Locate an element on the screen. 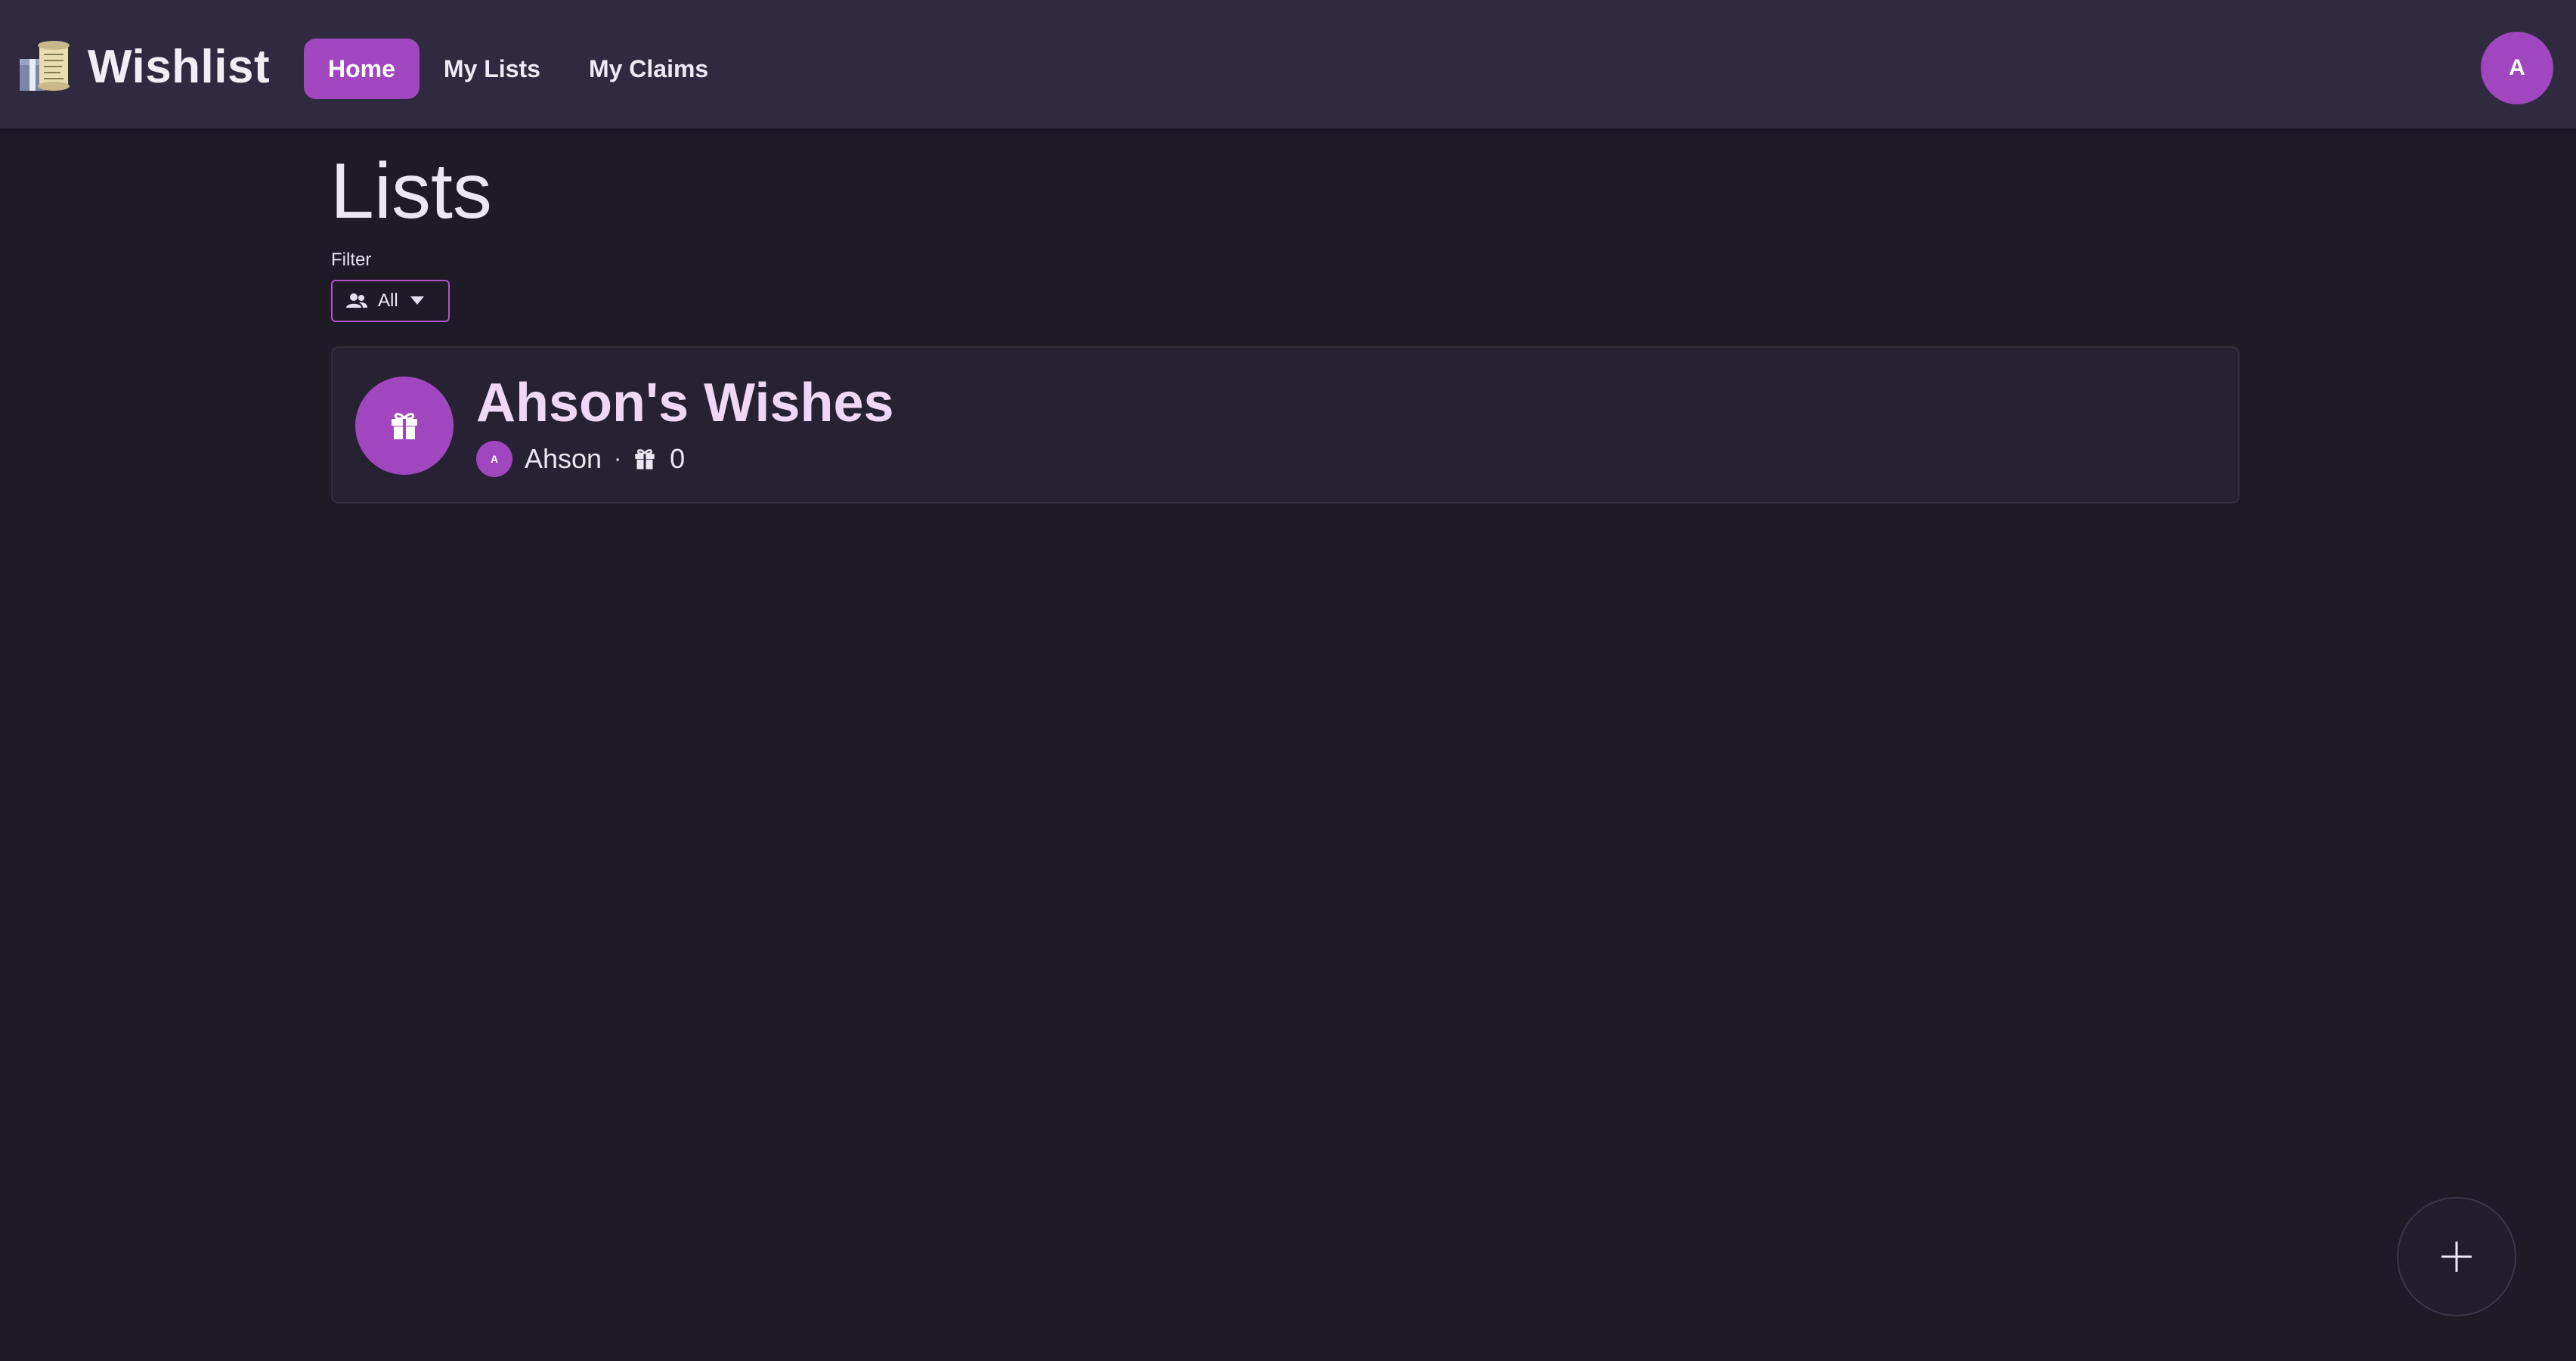  list-meta: A Ahson · 0 is located at coordinates (580, 459).